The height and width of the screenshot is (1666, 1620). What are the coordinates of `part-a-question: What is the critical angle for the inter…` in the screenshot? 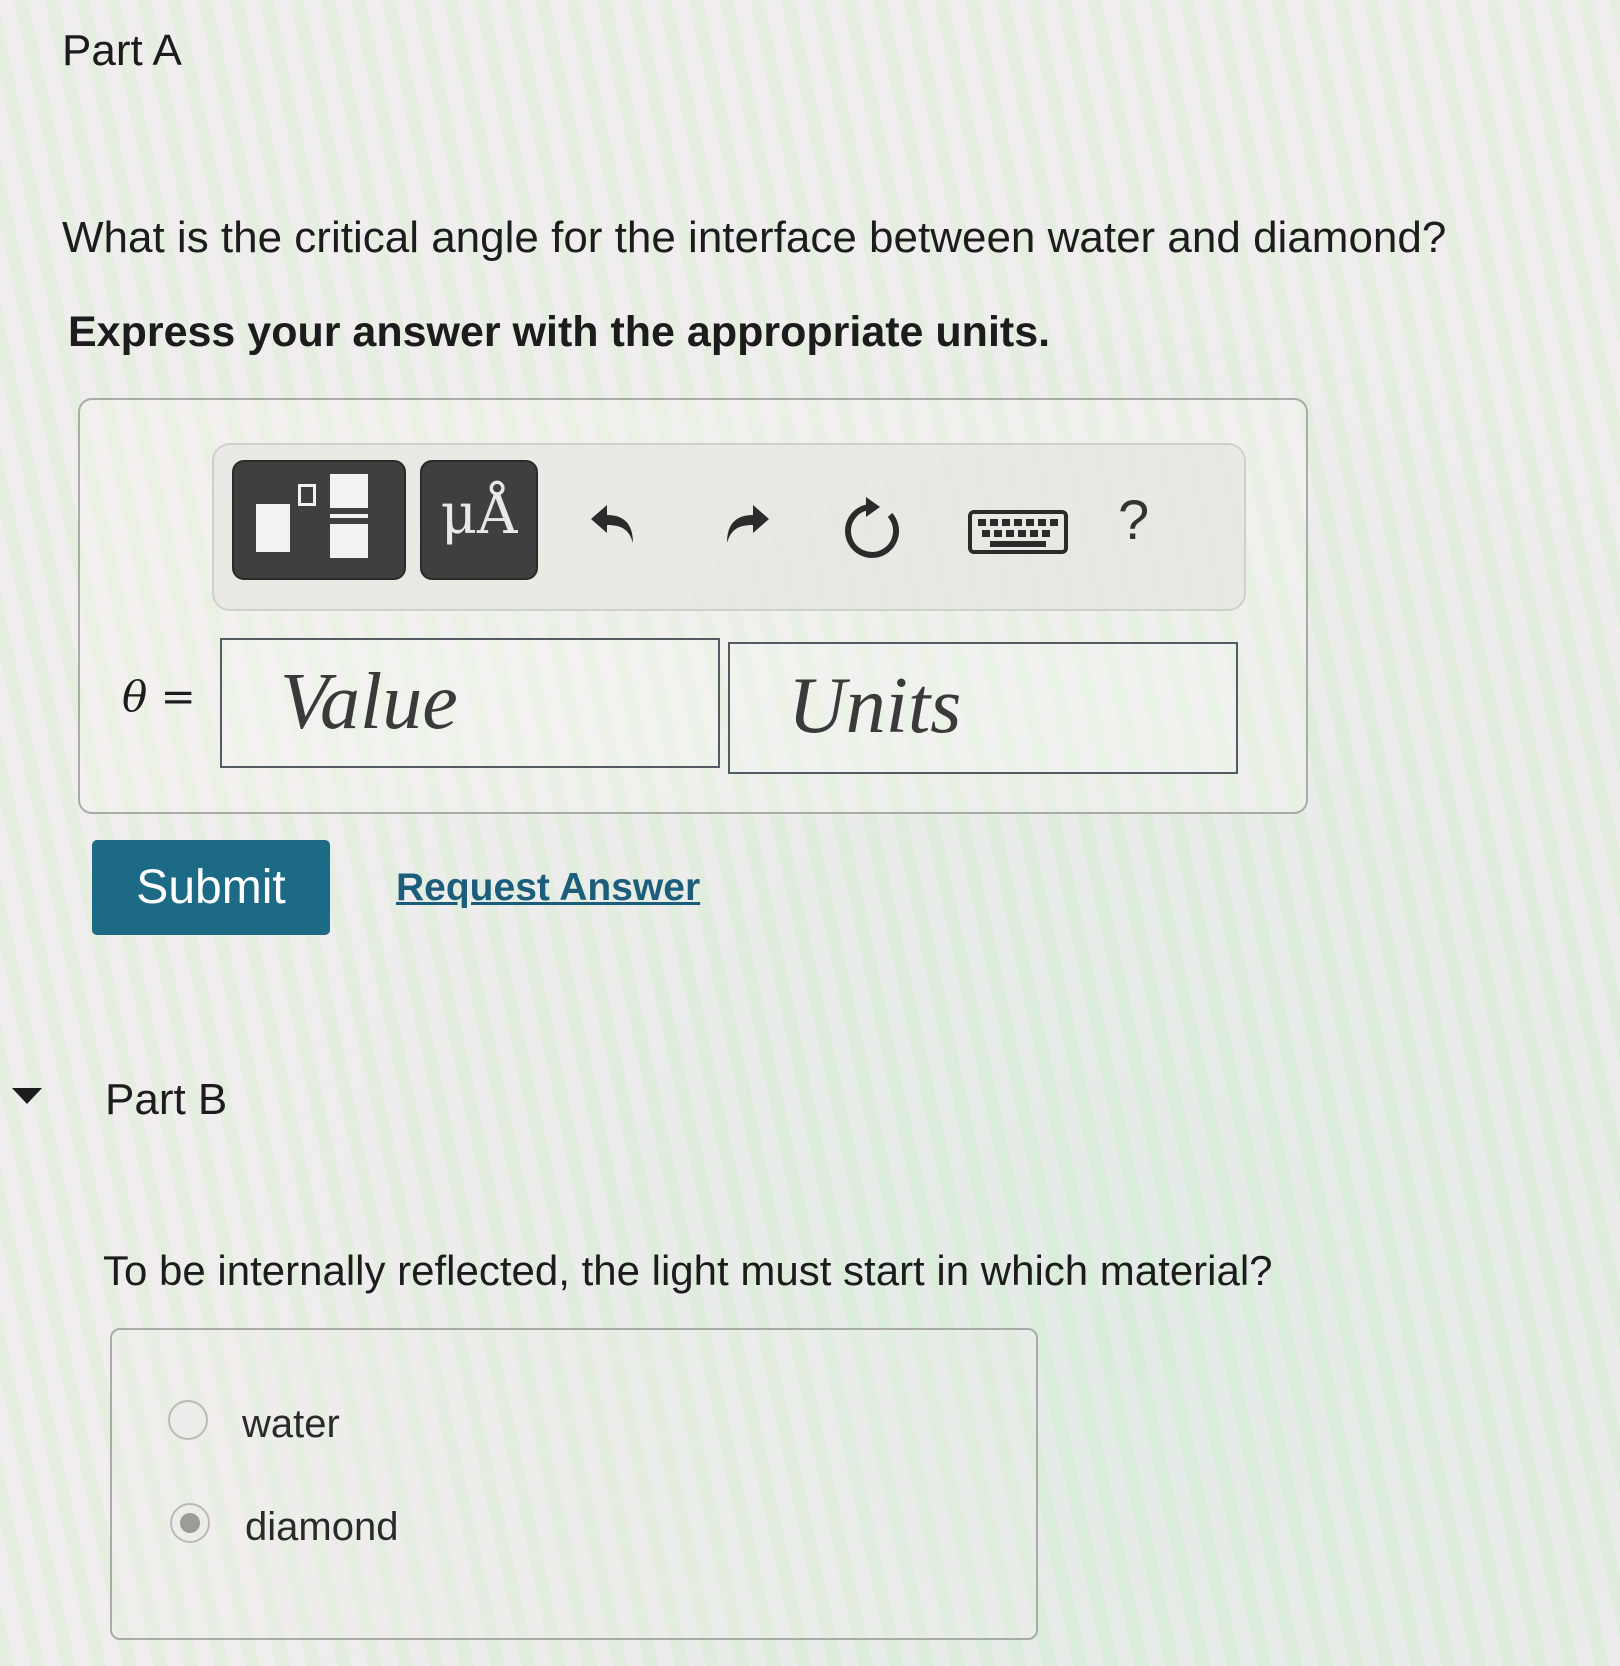 It's located at (754, 237).